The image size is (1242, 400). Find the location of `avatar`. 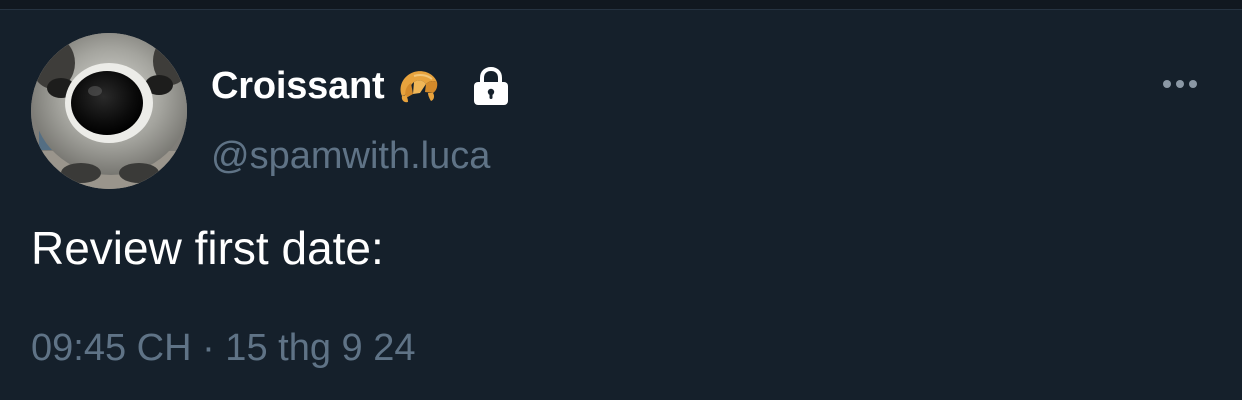

avatar is located at coordinates (109, 111).